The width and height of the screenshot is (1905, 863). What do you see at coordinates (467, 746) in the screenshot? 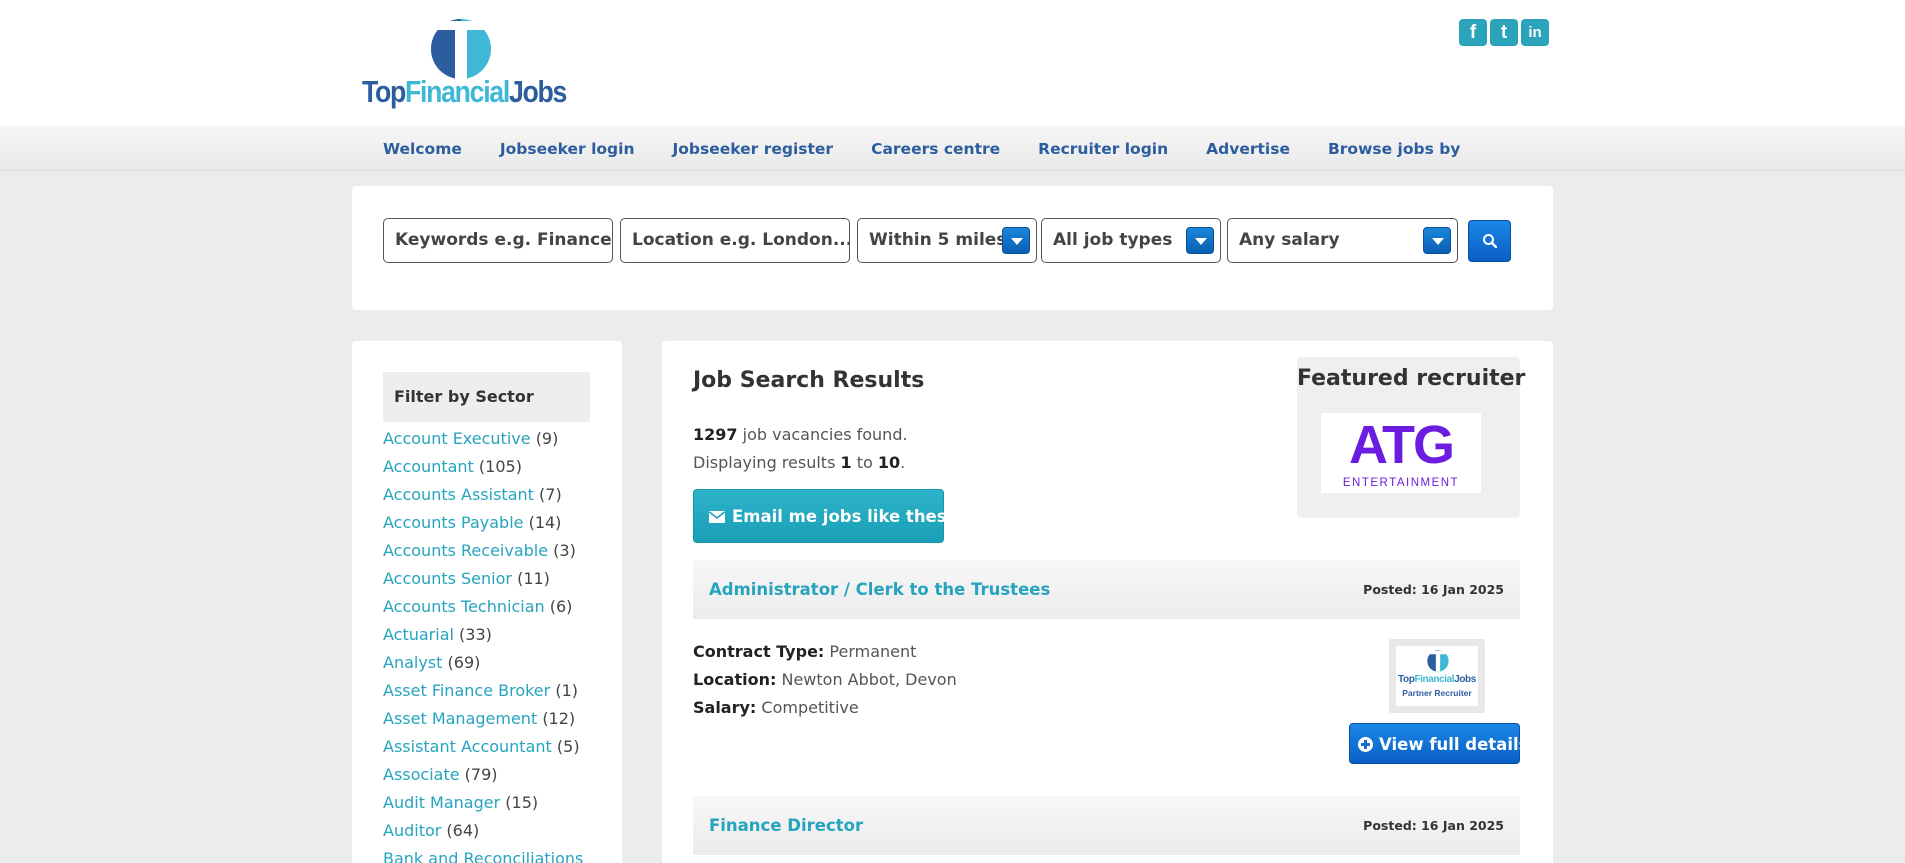
I see `sector-link: Assistant Accountant` at bounding box center [467, 746].